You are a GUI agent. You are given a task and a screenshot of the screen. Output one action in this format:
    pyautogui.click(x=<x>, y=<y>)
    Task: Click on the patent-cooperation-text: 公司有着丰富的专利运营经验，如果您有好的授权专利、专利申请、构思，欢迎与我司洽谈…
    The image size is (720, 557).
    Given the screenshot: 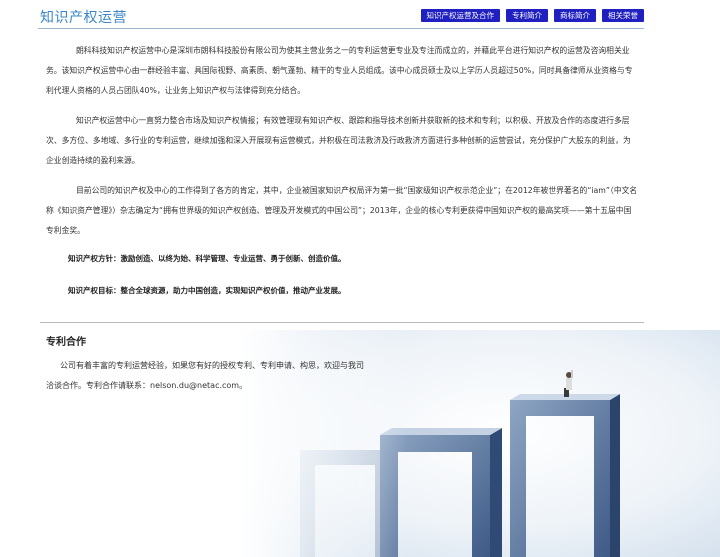 What is the action you would take?
    pyautogui.click(x=205, y=375)
    